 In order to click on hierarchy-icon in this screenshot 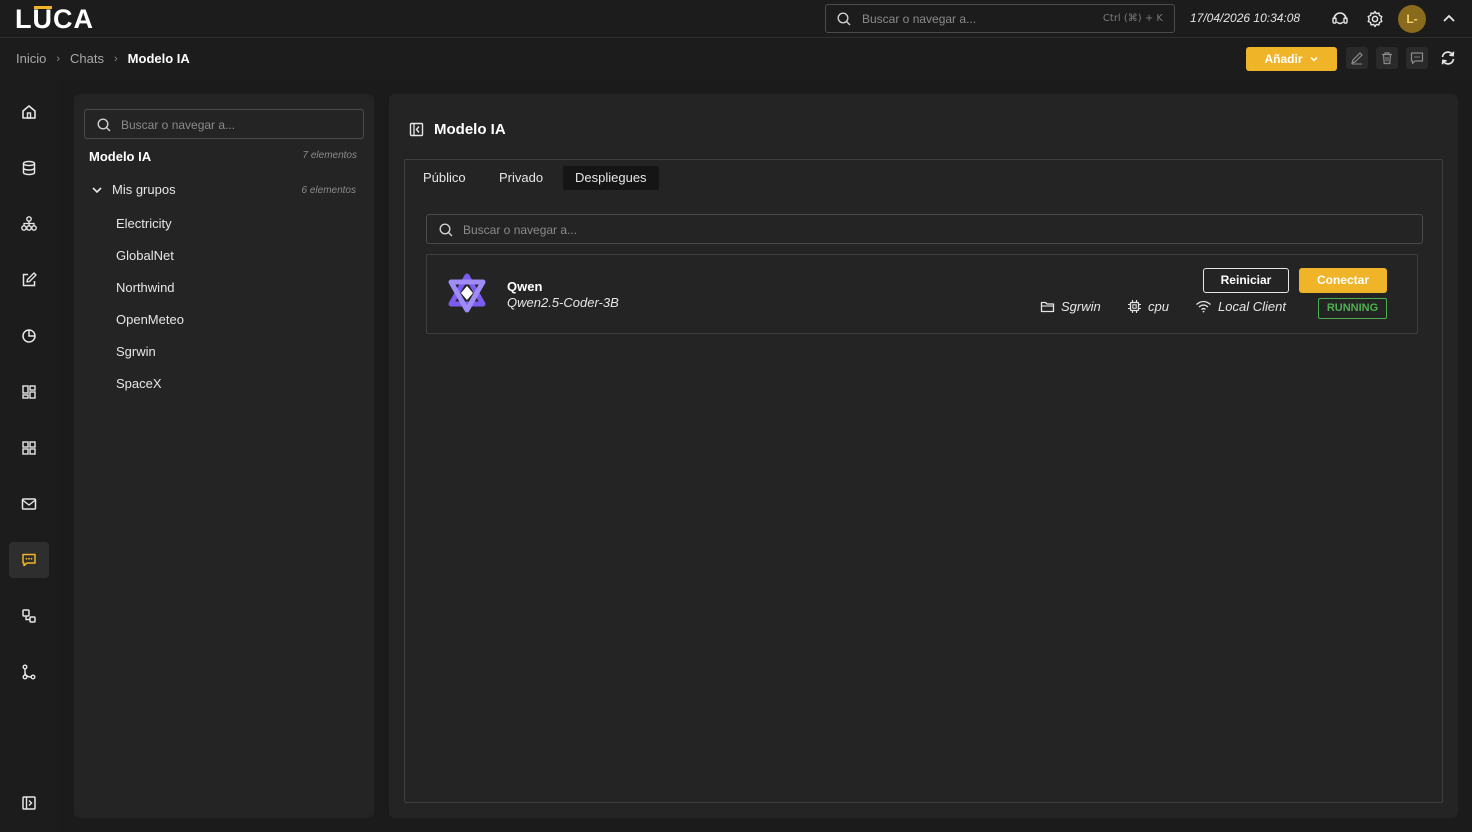, I will do `click(29, 224)`.